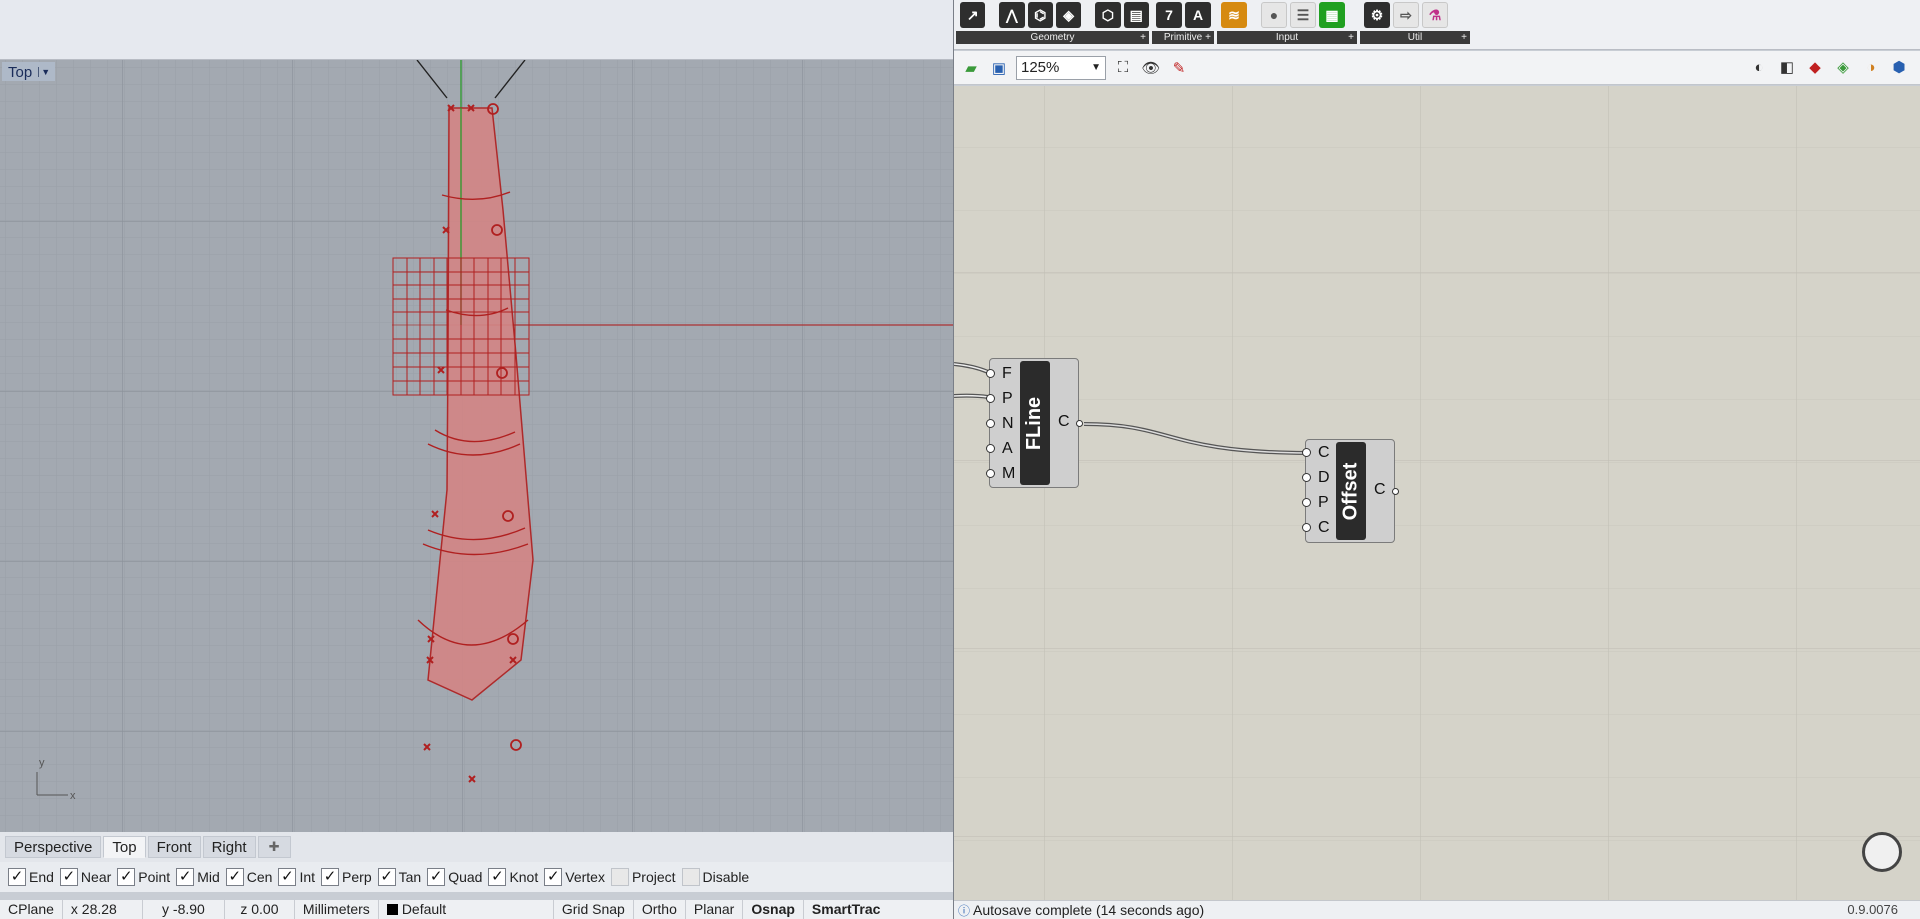 The image size is (1920, 919). I want to click on ribbon-group-input: ≋ ● ☰ ▦ Input +, so click(1287, 22).